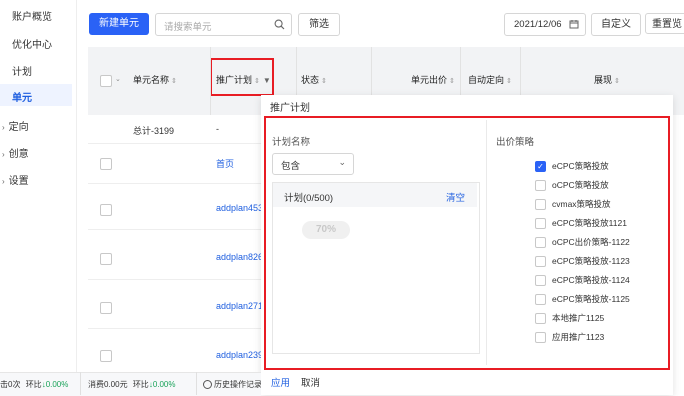  What do you see at coordinates (455, 197) in the screenshot?
I see `clear-link: 清空` at bounding box center [455, 197].